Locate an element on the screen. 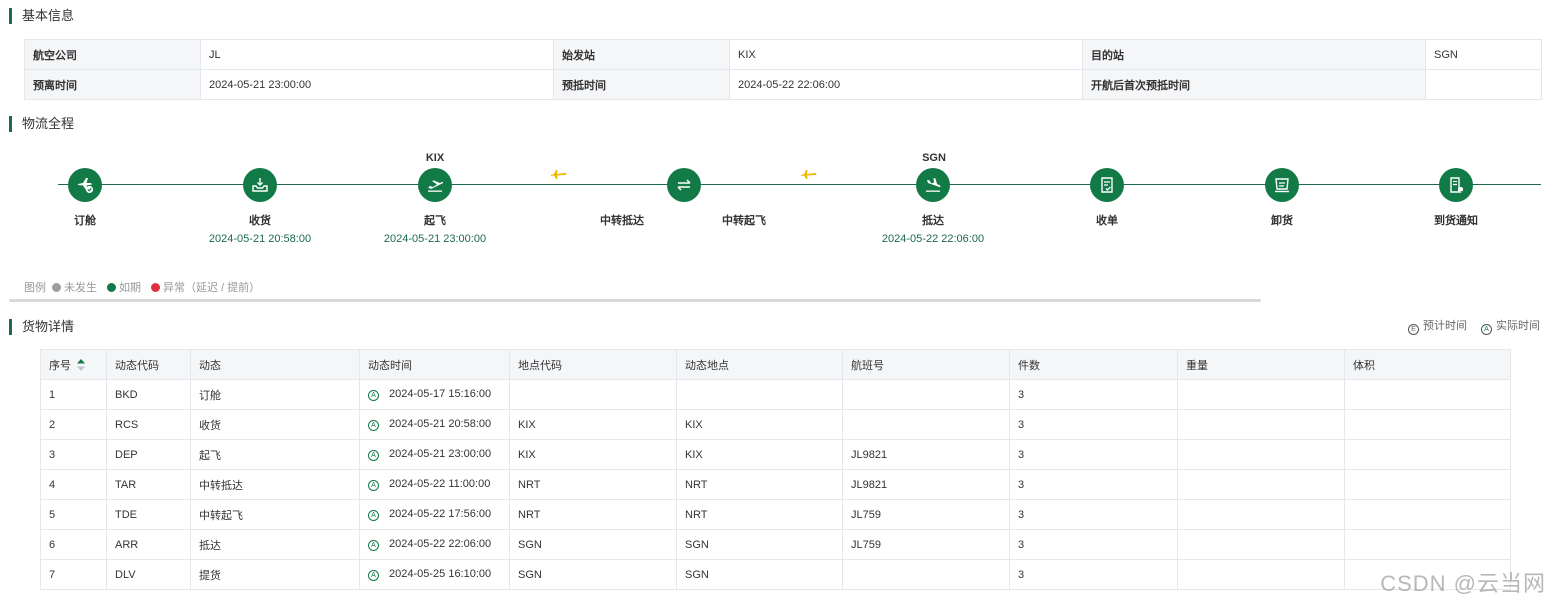 Image resolution: width=1552 pixels, height=608 pixels. column-header-seq: 序号 is located at coordinates (73, 364).